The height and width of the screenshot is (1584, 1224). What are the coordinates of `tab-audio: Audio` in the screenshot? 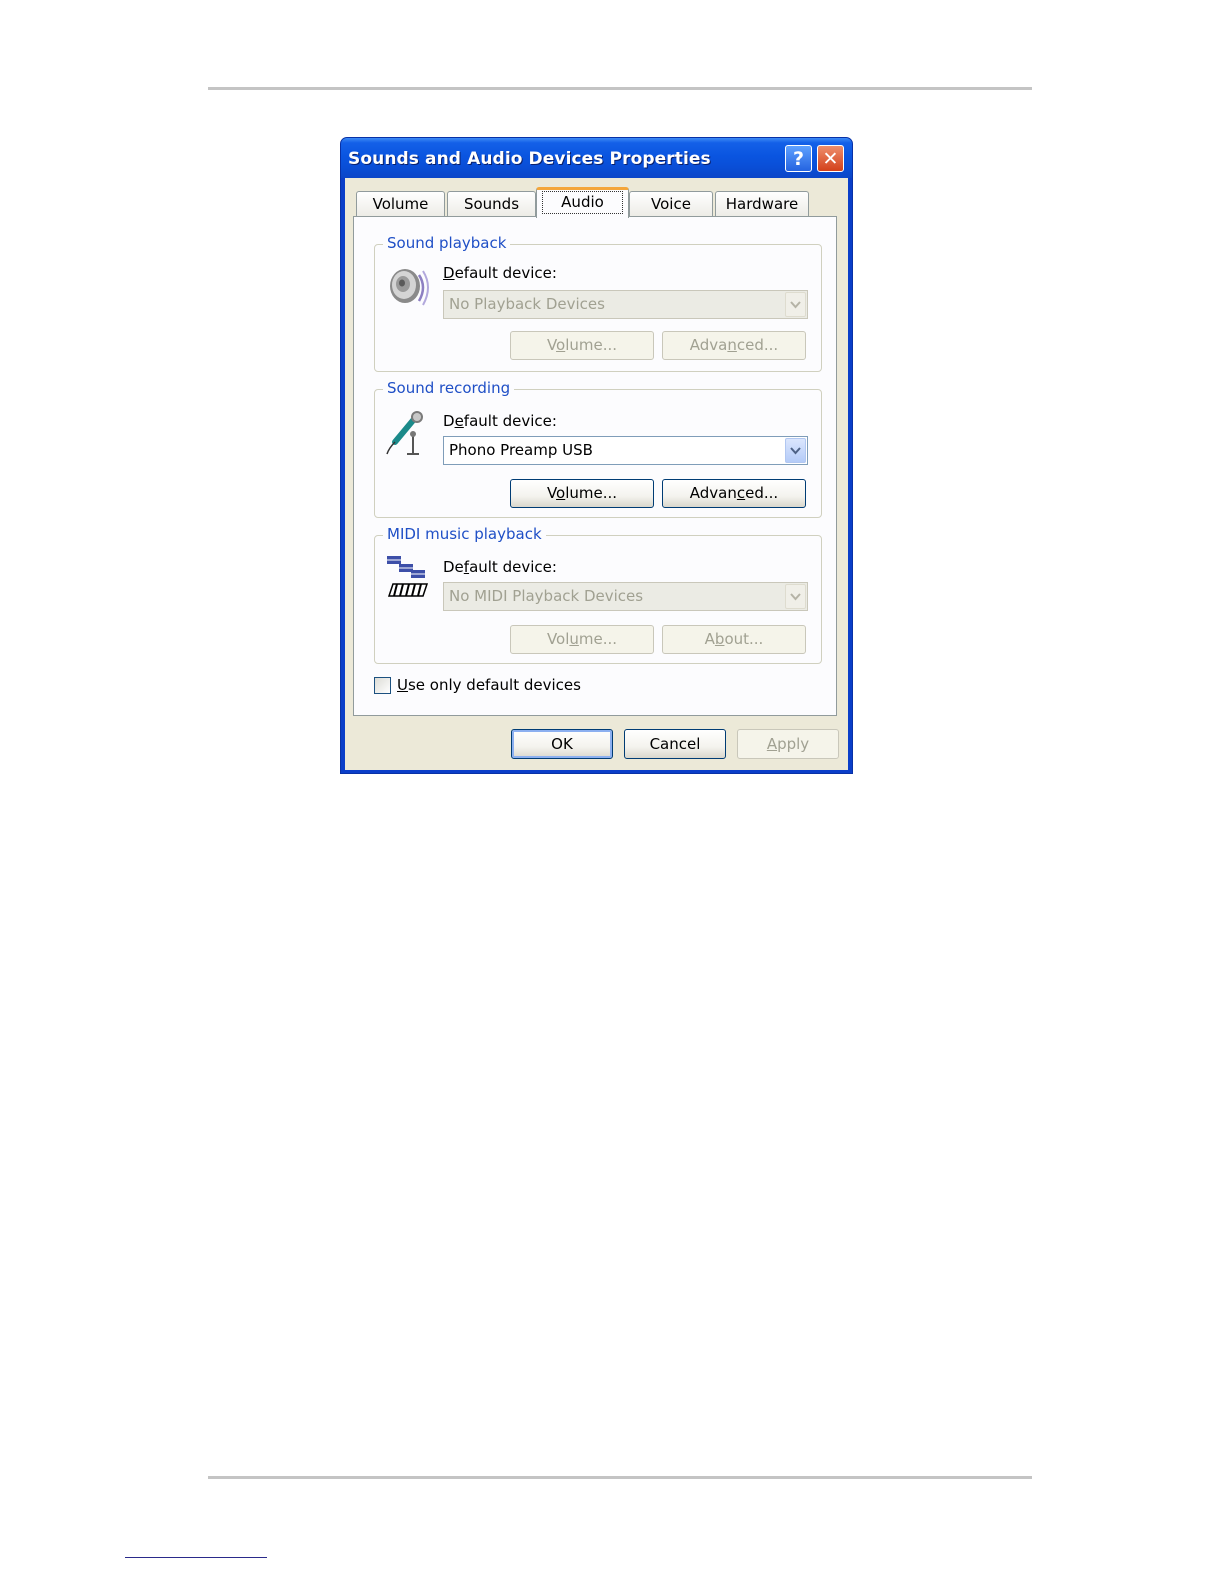 It's located at (582, 202).